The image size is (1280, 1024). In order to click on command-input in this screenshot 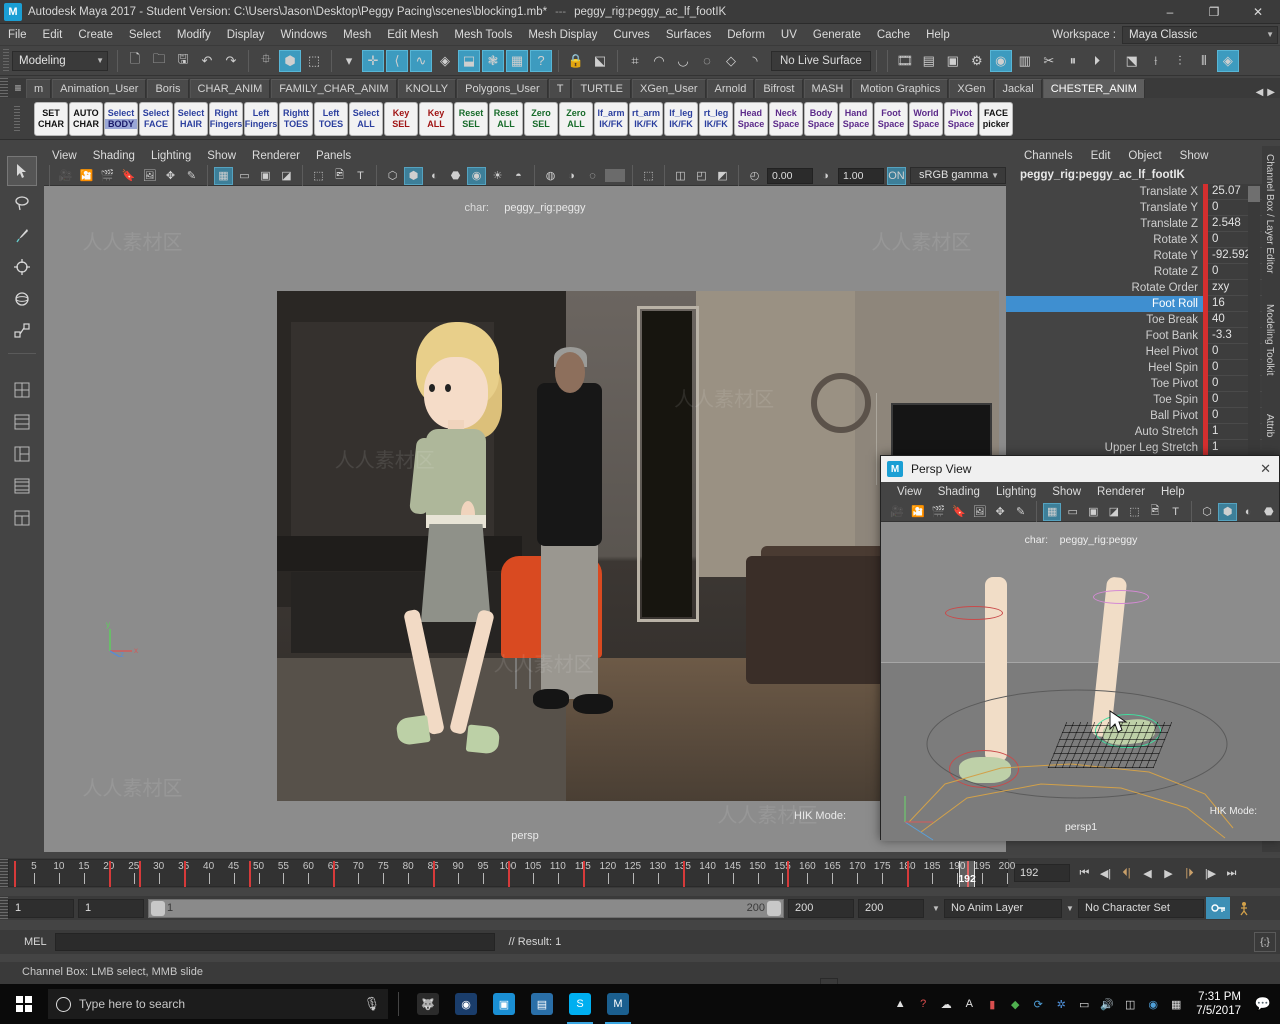, I will do `click(274, 942)`.